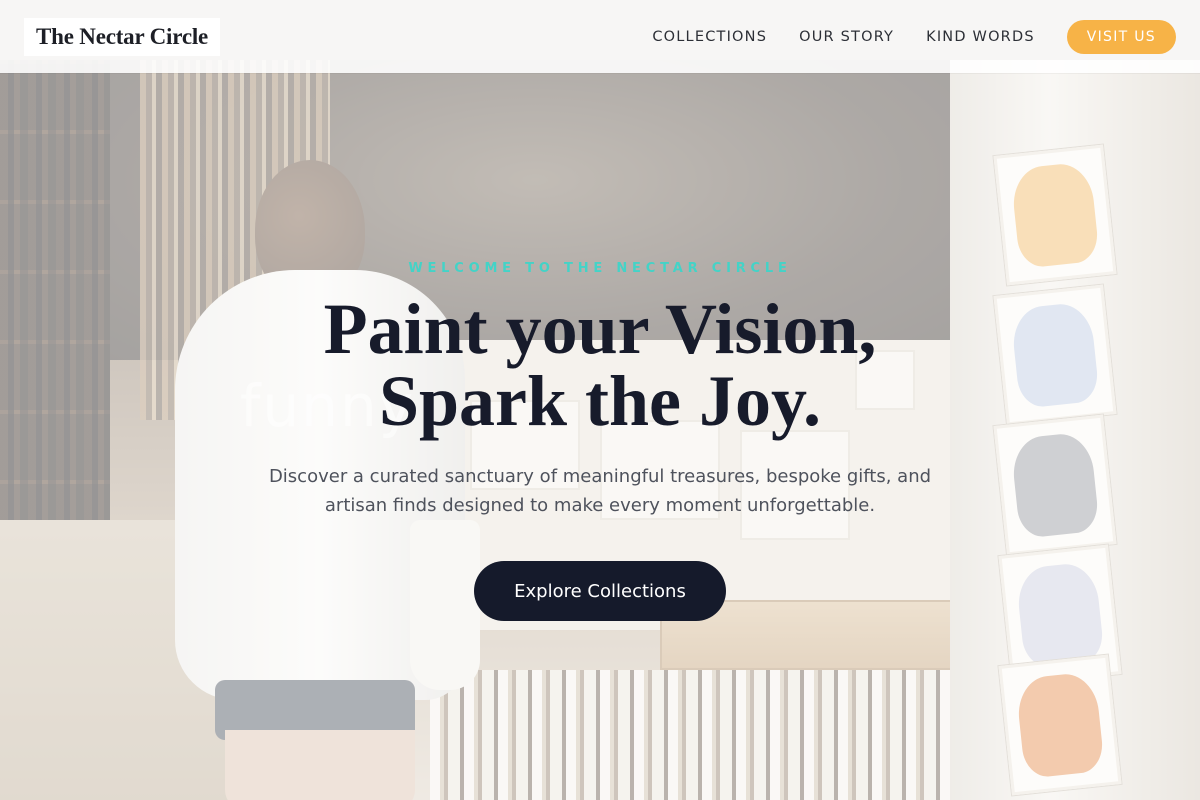 The image size is (1200, 800). I want to click on headline-line-2: Spark the Joy., so click(600, 401).